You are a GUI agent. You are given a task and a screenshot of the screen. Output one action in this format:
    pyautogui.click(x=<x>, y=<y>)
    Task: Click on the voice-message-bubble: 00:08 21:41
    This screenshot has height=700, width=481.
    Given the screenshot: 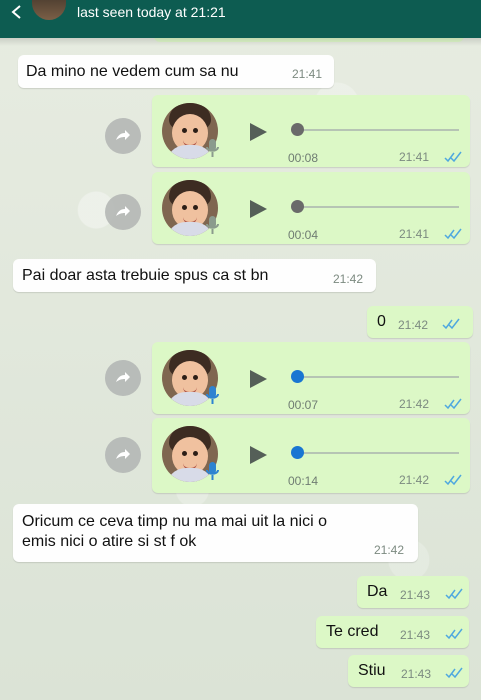 What is the action you would take?
    pyautogui.click(x=311, y=131)
    